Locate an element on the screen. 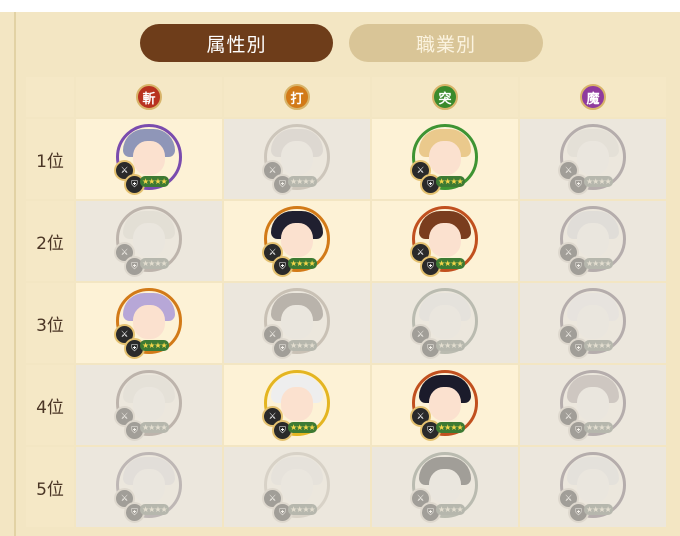 The image size is (680, 536). column-header-pierce: 突 is located at coordinates (445, 97).